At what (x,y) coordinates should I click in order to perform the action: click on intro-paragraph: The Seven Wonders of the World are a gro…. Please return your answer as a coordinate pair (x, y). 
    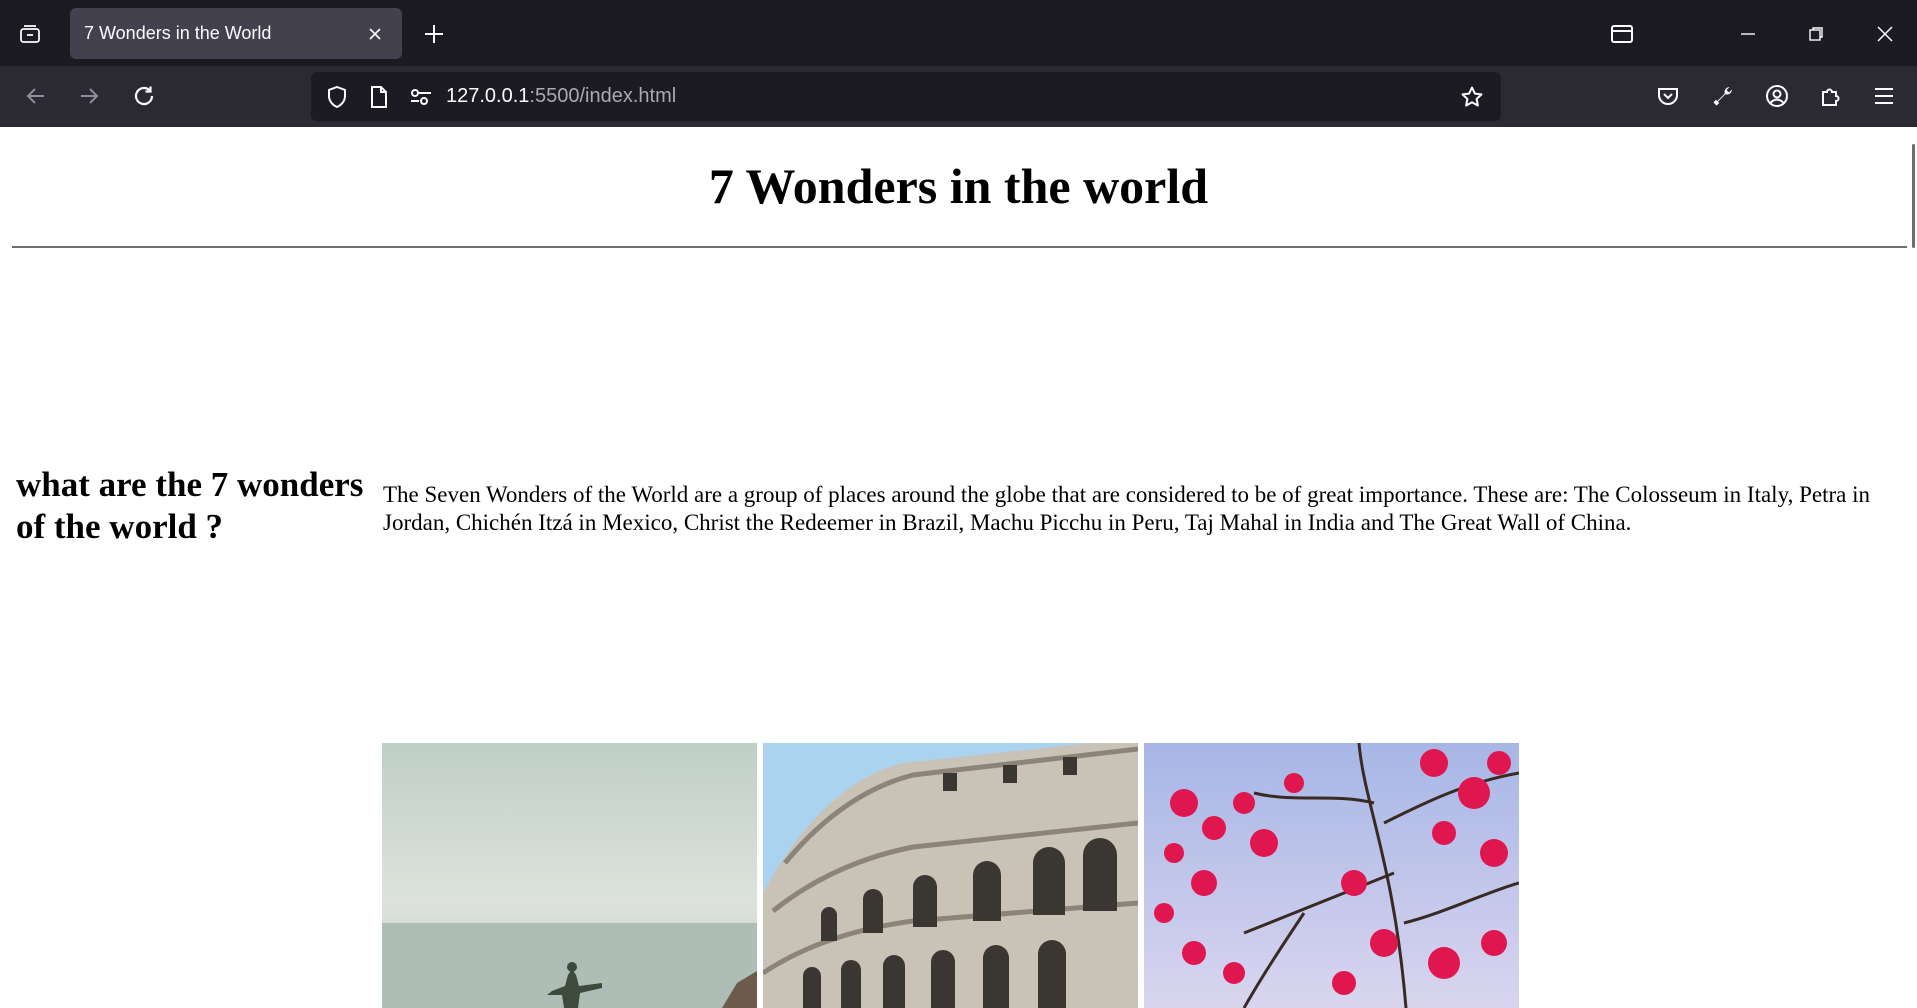
    Looking at the image, I should click on (1126, 508).